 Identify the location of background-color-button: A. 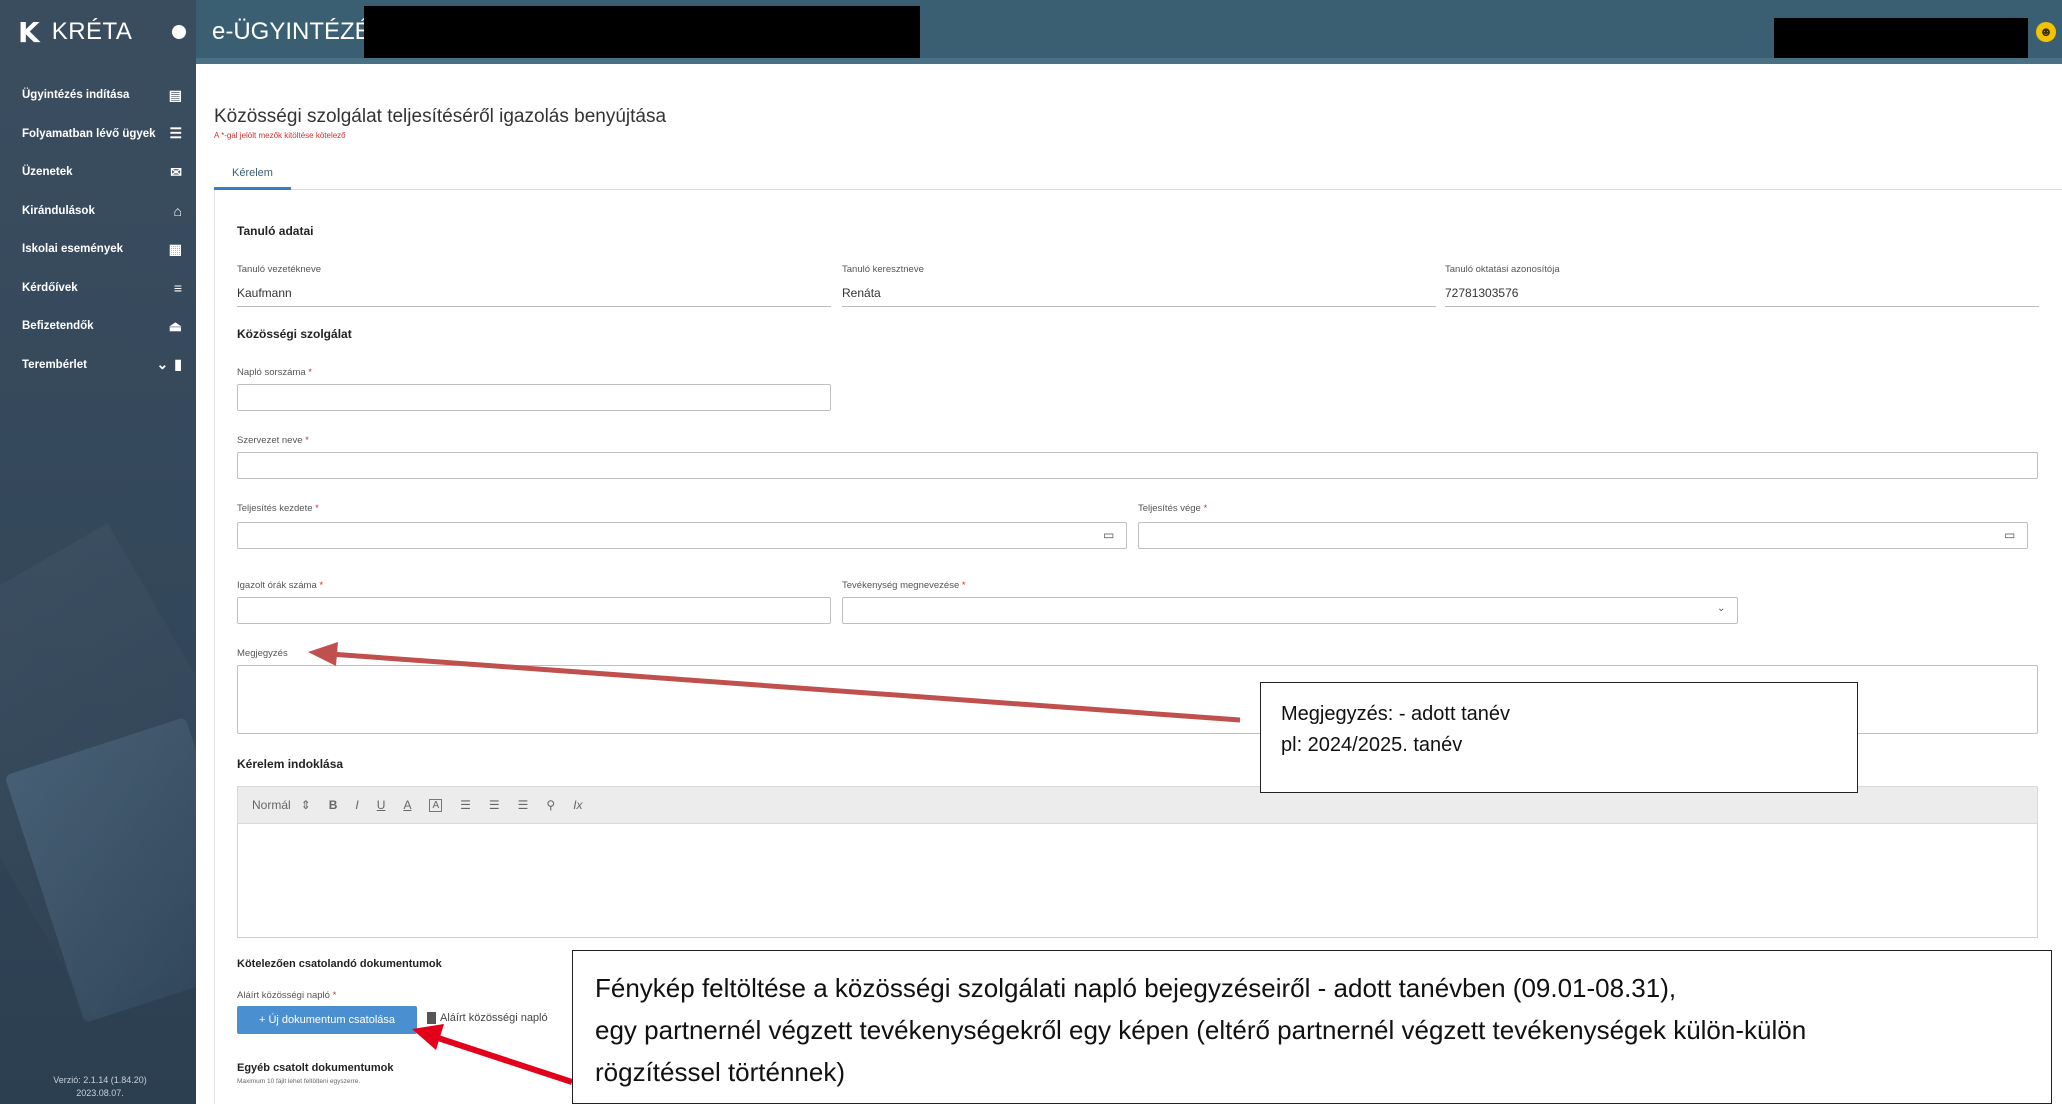
(436, 805).